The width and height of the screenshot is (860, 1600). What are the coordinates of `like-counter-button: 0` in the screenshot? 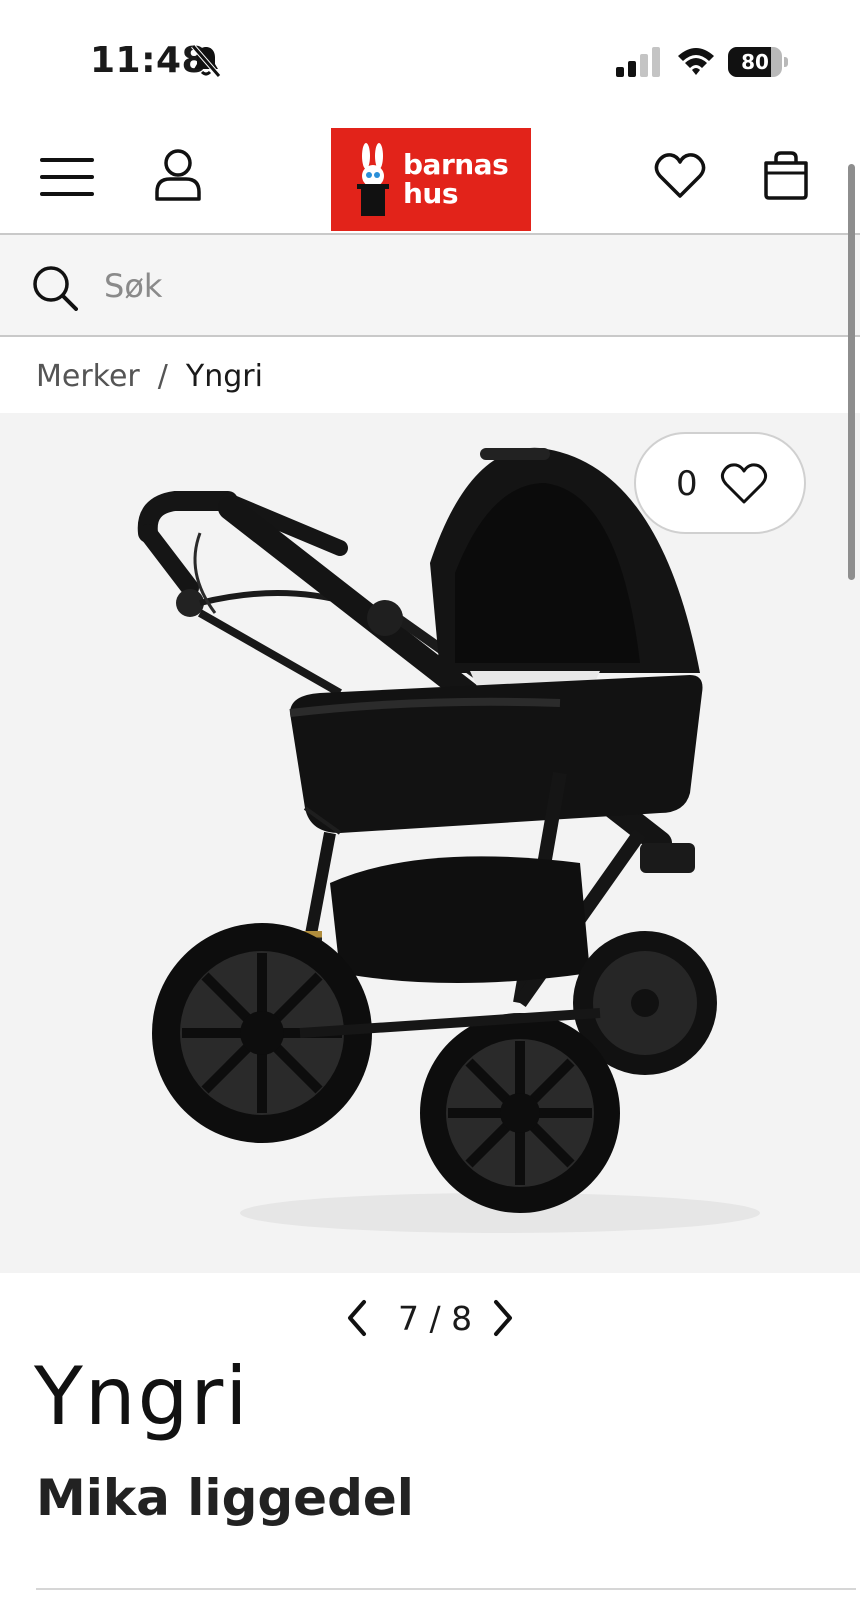 It's located at (720, 483).